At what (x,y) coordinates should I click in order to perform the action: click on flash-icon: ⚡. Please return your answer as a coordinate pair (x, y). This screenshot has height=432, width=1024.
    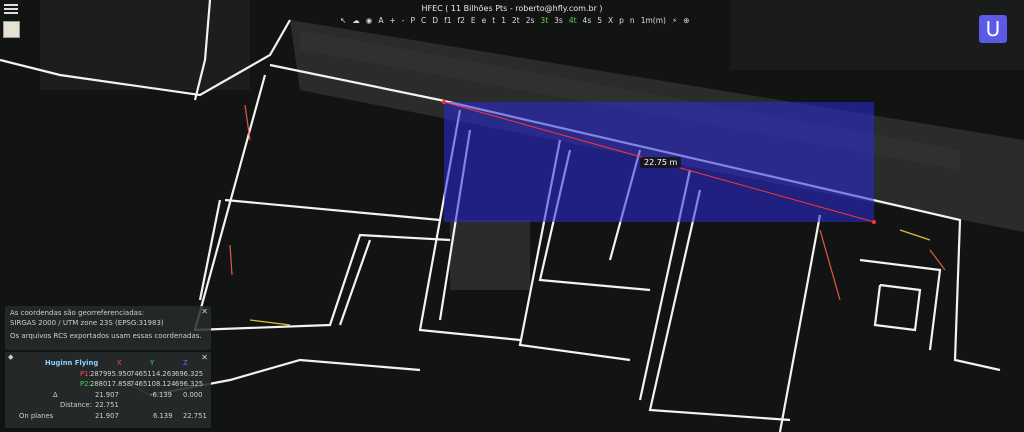
    Looking at the image, I should click on (674, 20).